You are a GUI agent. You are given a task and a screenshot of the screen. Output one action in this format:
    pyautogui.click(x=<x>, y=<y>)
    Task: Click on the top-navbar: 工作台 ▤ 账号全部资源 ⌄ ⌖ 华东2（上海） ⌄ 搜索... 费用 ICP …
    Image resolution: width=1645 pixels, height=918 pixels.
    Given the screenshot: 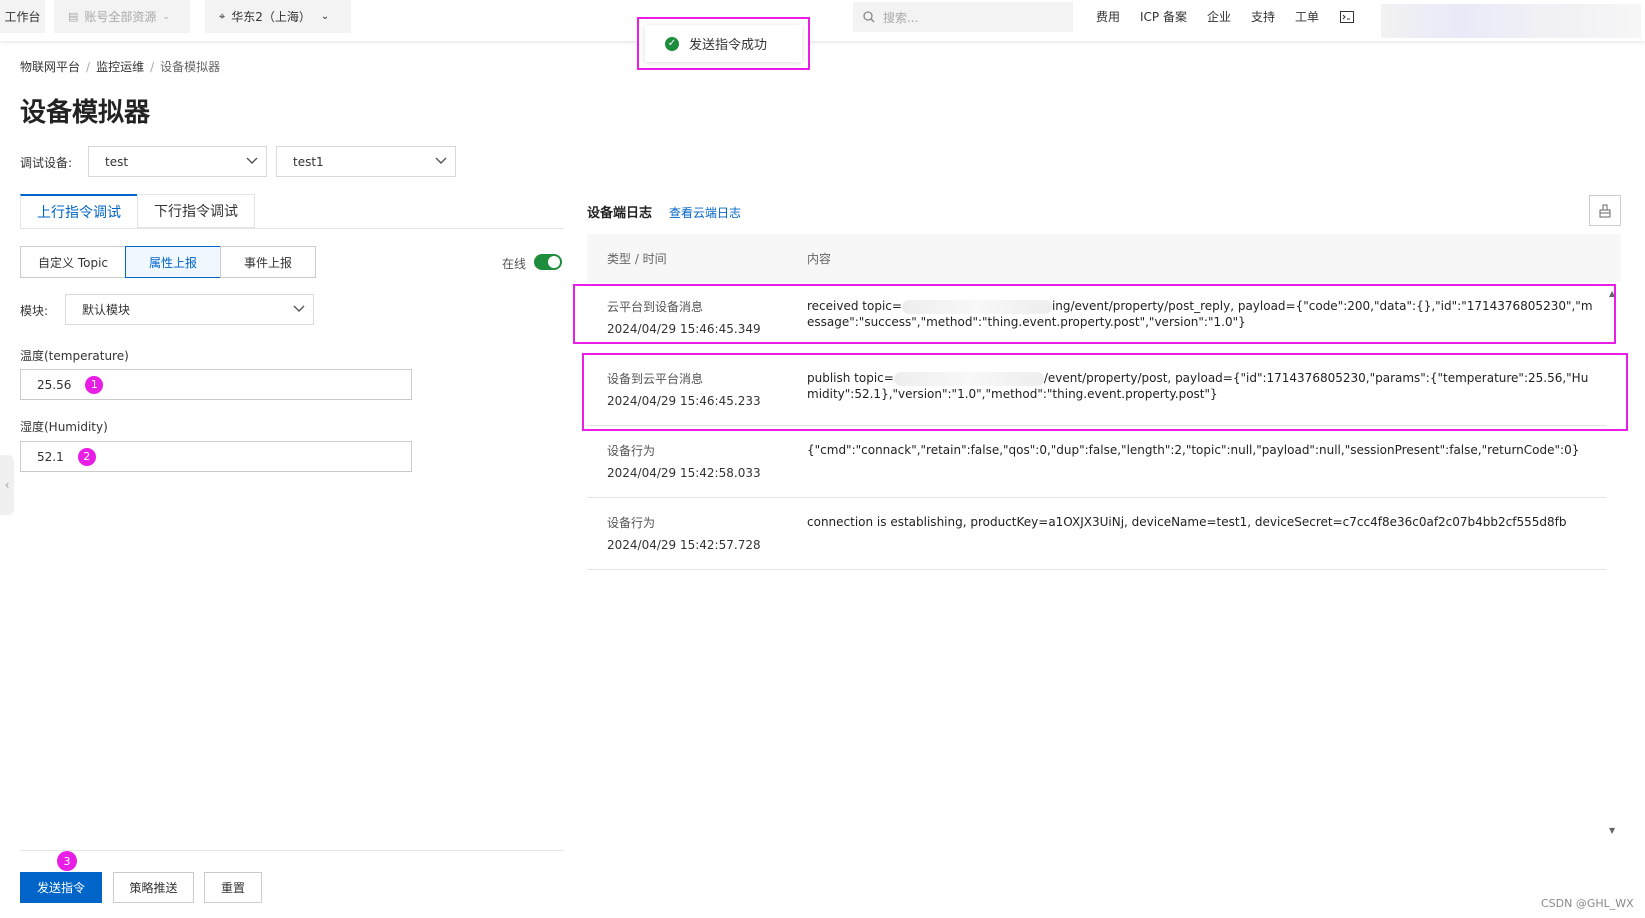 What is the action you would take?
    pyautogui.click(x=822, y=20)
    